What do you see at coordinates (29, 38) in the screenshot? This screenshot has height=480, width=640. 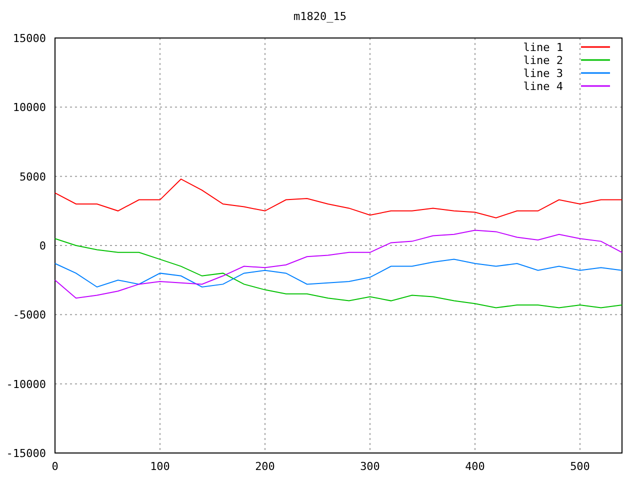 I see `y-tick-label: 15000` at bounding box center [29, 38].